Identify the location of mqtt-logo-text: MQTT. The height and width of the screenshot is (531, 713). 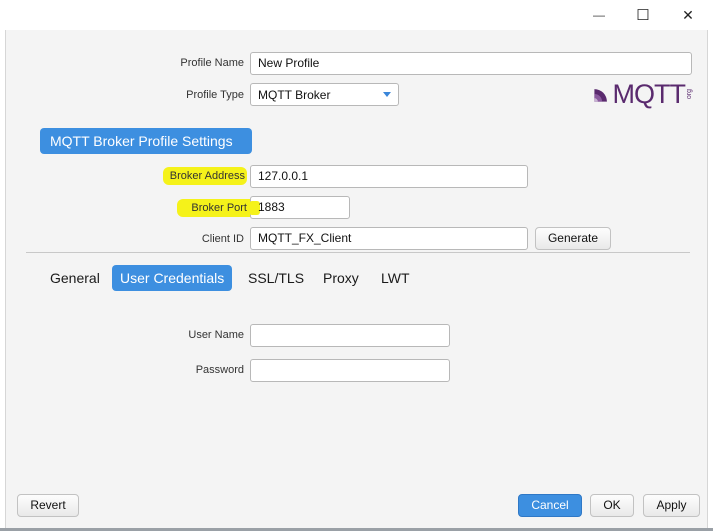
(649, 94).